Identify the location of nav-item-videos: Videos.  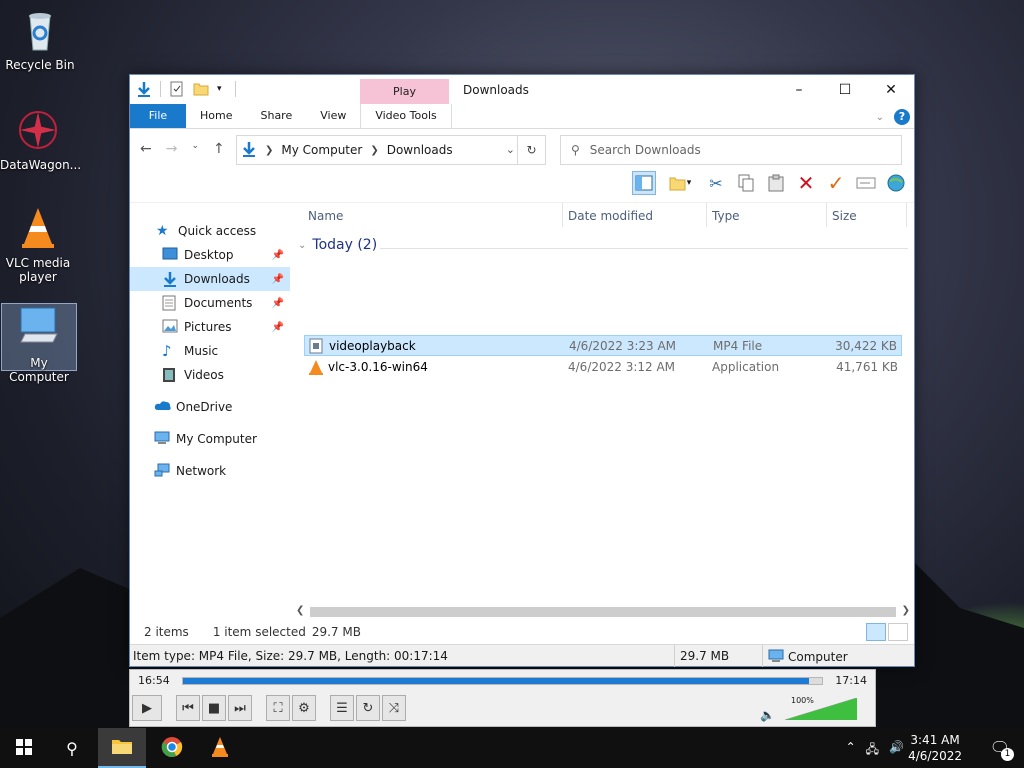
(210, 375).